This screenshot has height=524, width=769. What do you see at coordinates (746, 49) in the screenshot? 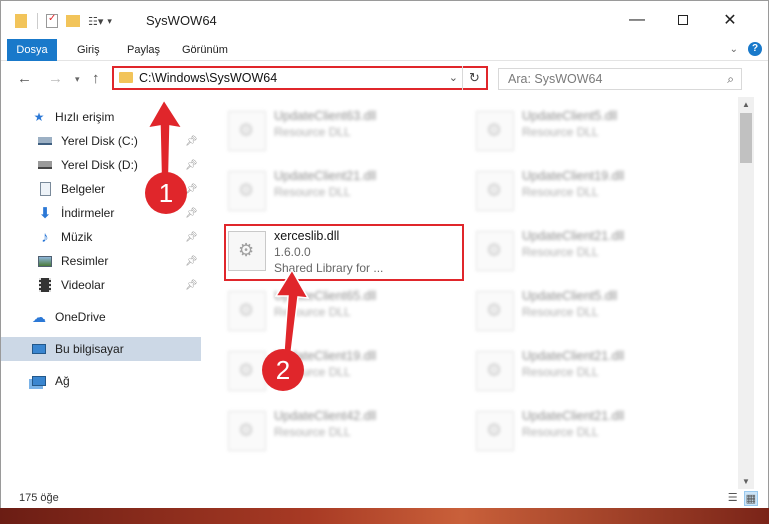
I see `ribbon-right: ⌄ ?` at bounding box center [746, 49].